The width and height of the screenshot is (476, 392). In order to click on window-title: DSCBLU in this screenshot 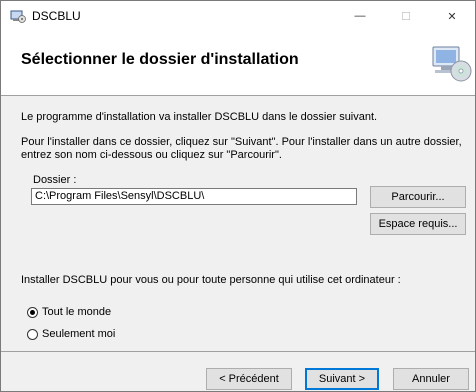, I will do `click(56, 16)`.